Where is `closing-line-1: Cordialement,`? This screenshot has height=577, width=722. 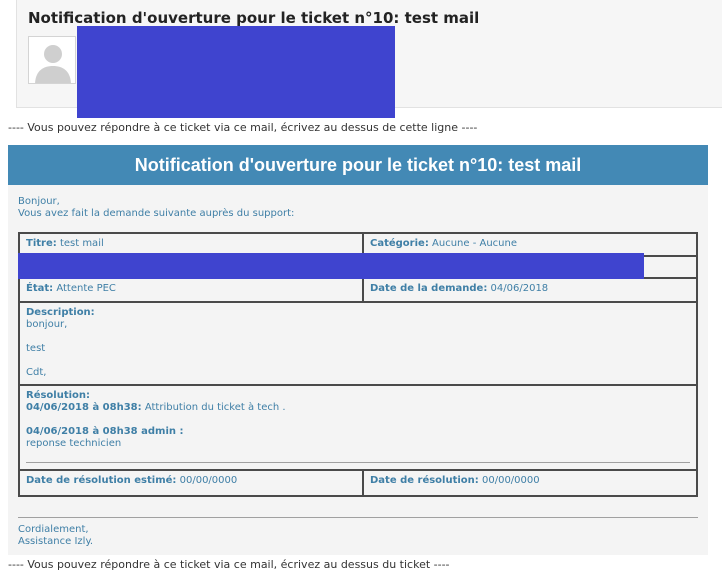
closing-line-1: Cordialement, is located at coordinates (53, 529).